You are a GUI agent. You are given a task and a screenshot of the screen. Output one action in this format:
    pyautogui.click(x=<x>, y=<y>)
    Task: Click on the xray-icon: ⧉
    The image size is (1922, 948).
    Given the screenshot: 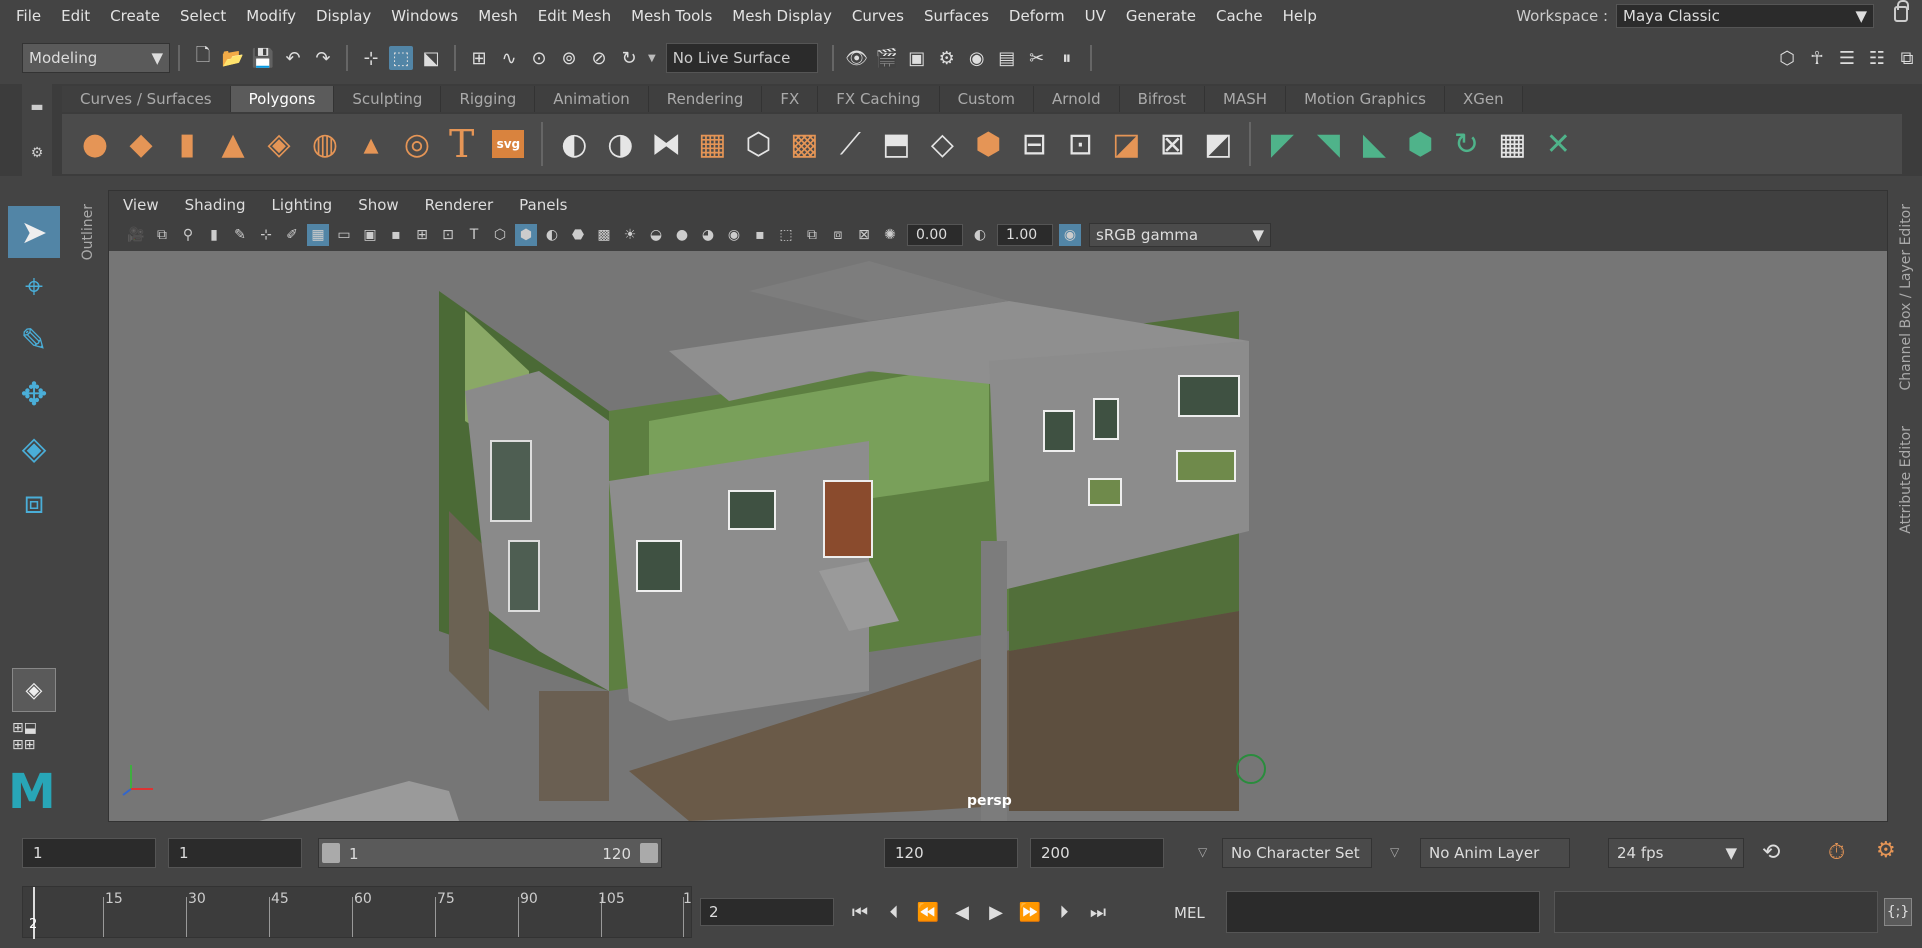 What is the action you would take?
    pyautogui.click(x=812, y=235)
    